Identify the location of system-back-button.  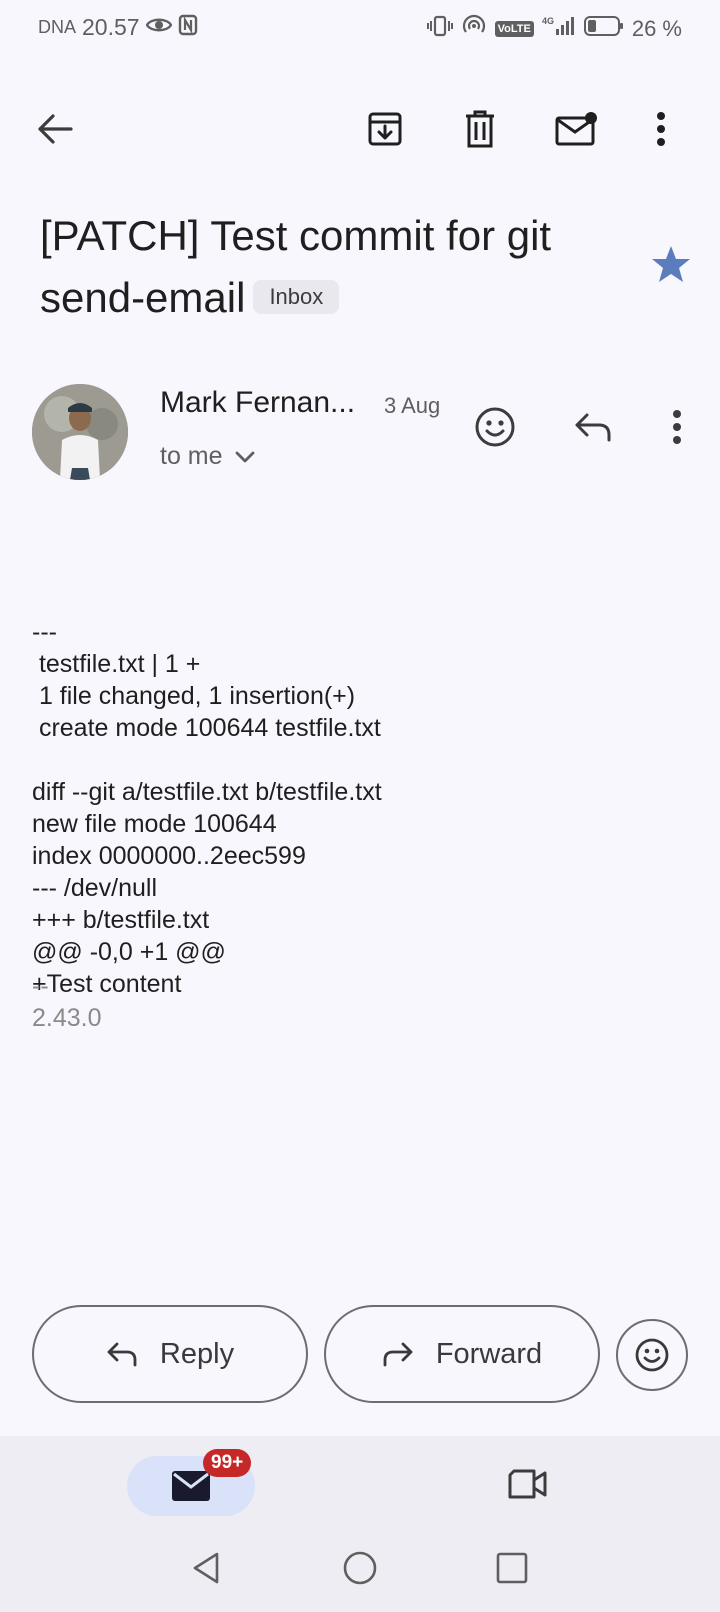
(206, 1568).